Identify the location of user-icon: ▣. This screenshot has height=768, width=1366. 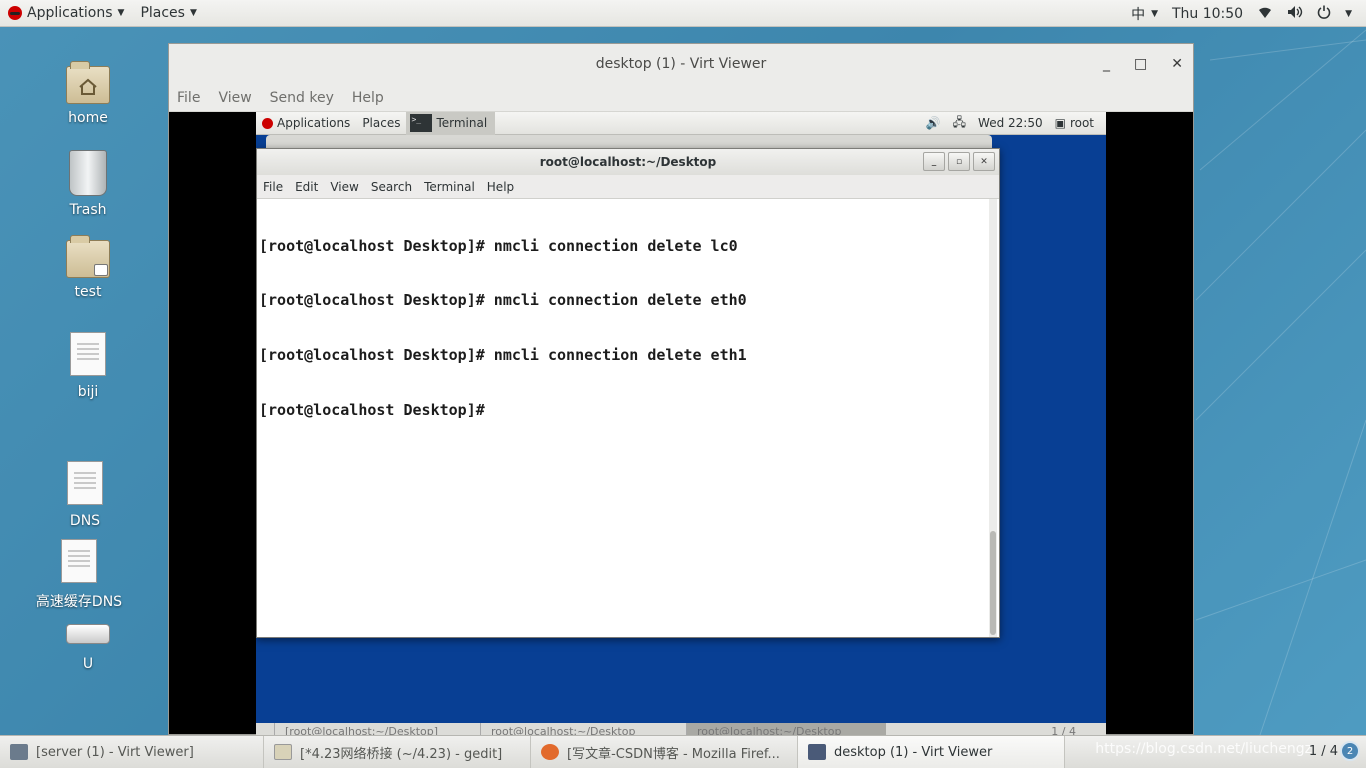
(1060, 123).